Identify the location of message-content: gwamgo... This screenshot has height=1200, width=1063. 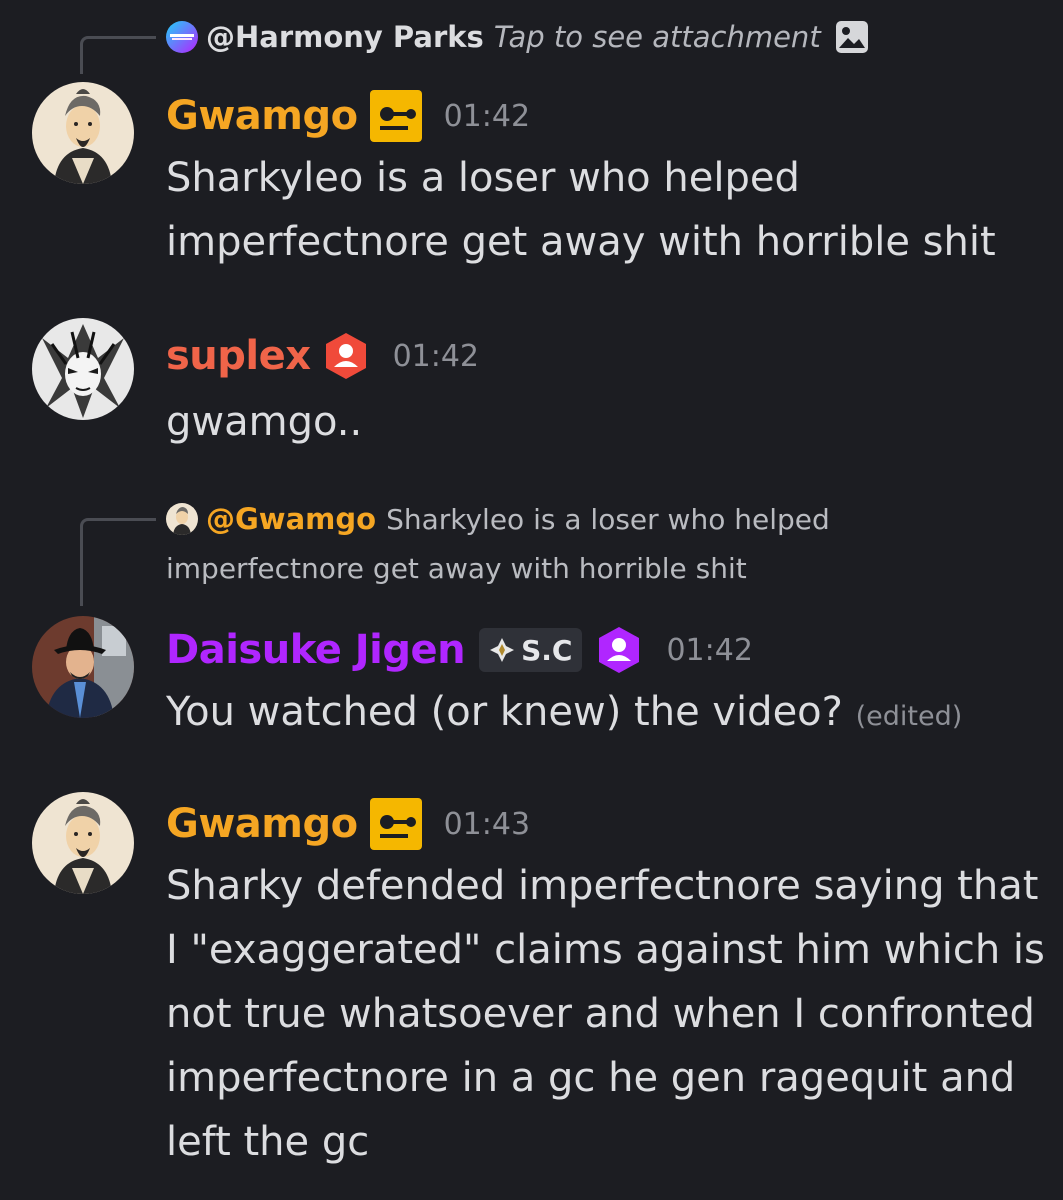
(606, 422).